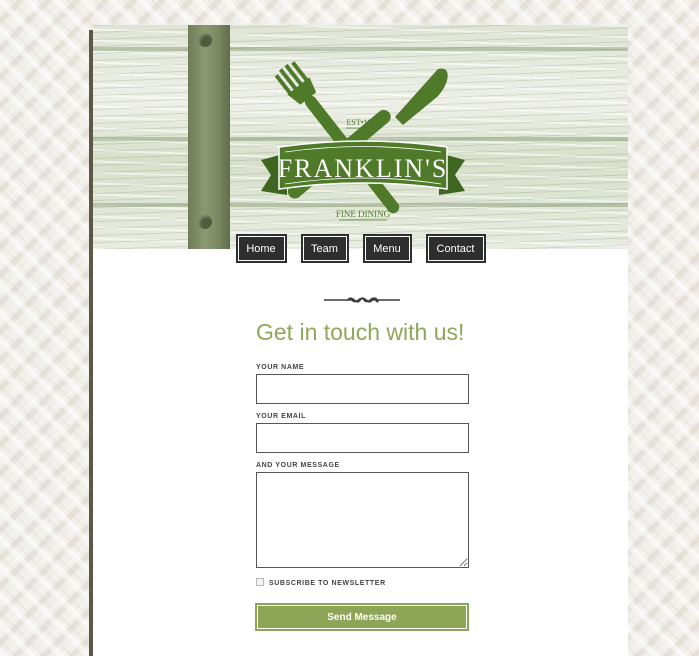 The image size is (699, 656). I want to click on nav-menu: Menu, so click(387, 248).